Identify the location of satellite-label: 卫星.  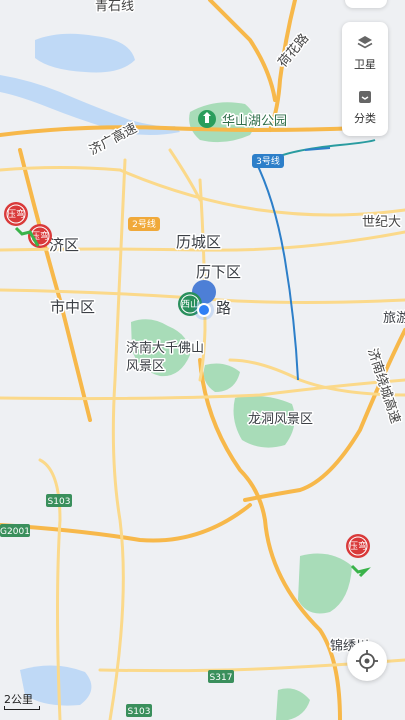
(365, 64).